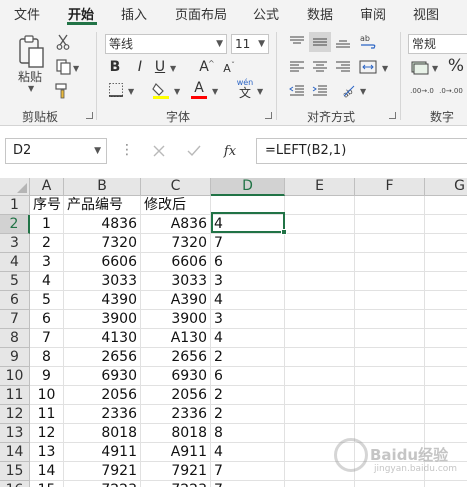 This screenshot has width=467, height=487. Describe the element at coordinates (15, 452) in the screenshot. I see `row-header: 14` at that location.